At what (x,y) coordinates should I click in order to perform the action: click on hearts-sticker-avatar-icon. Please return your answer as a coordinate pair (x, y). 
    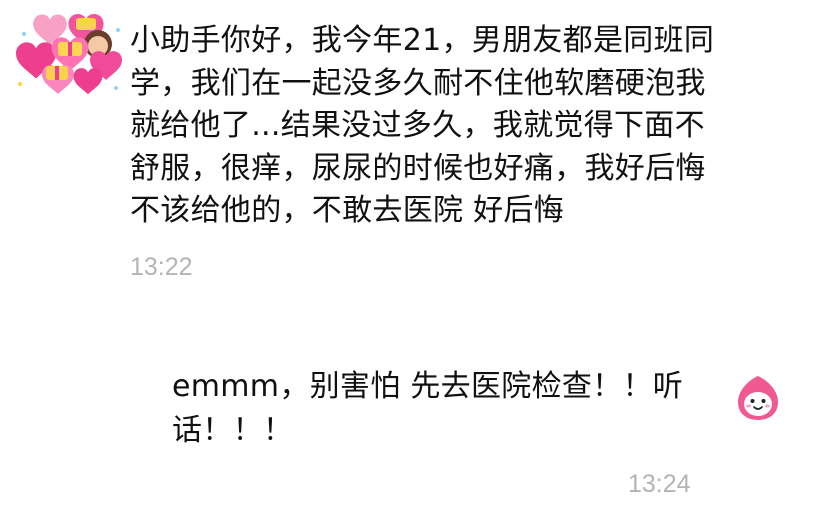
    Looking at the image, I should click on (65, 50).